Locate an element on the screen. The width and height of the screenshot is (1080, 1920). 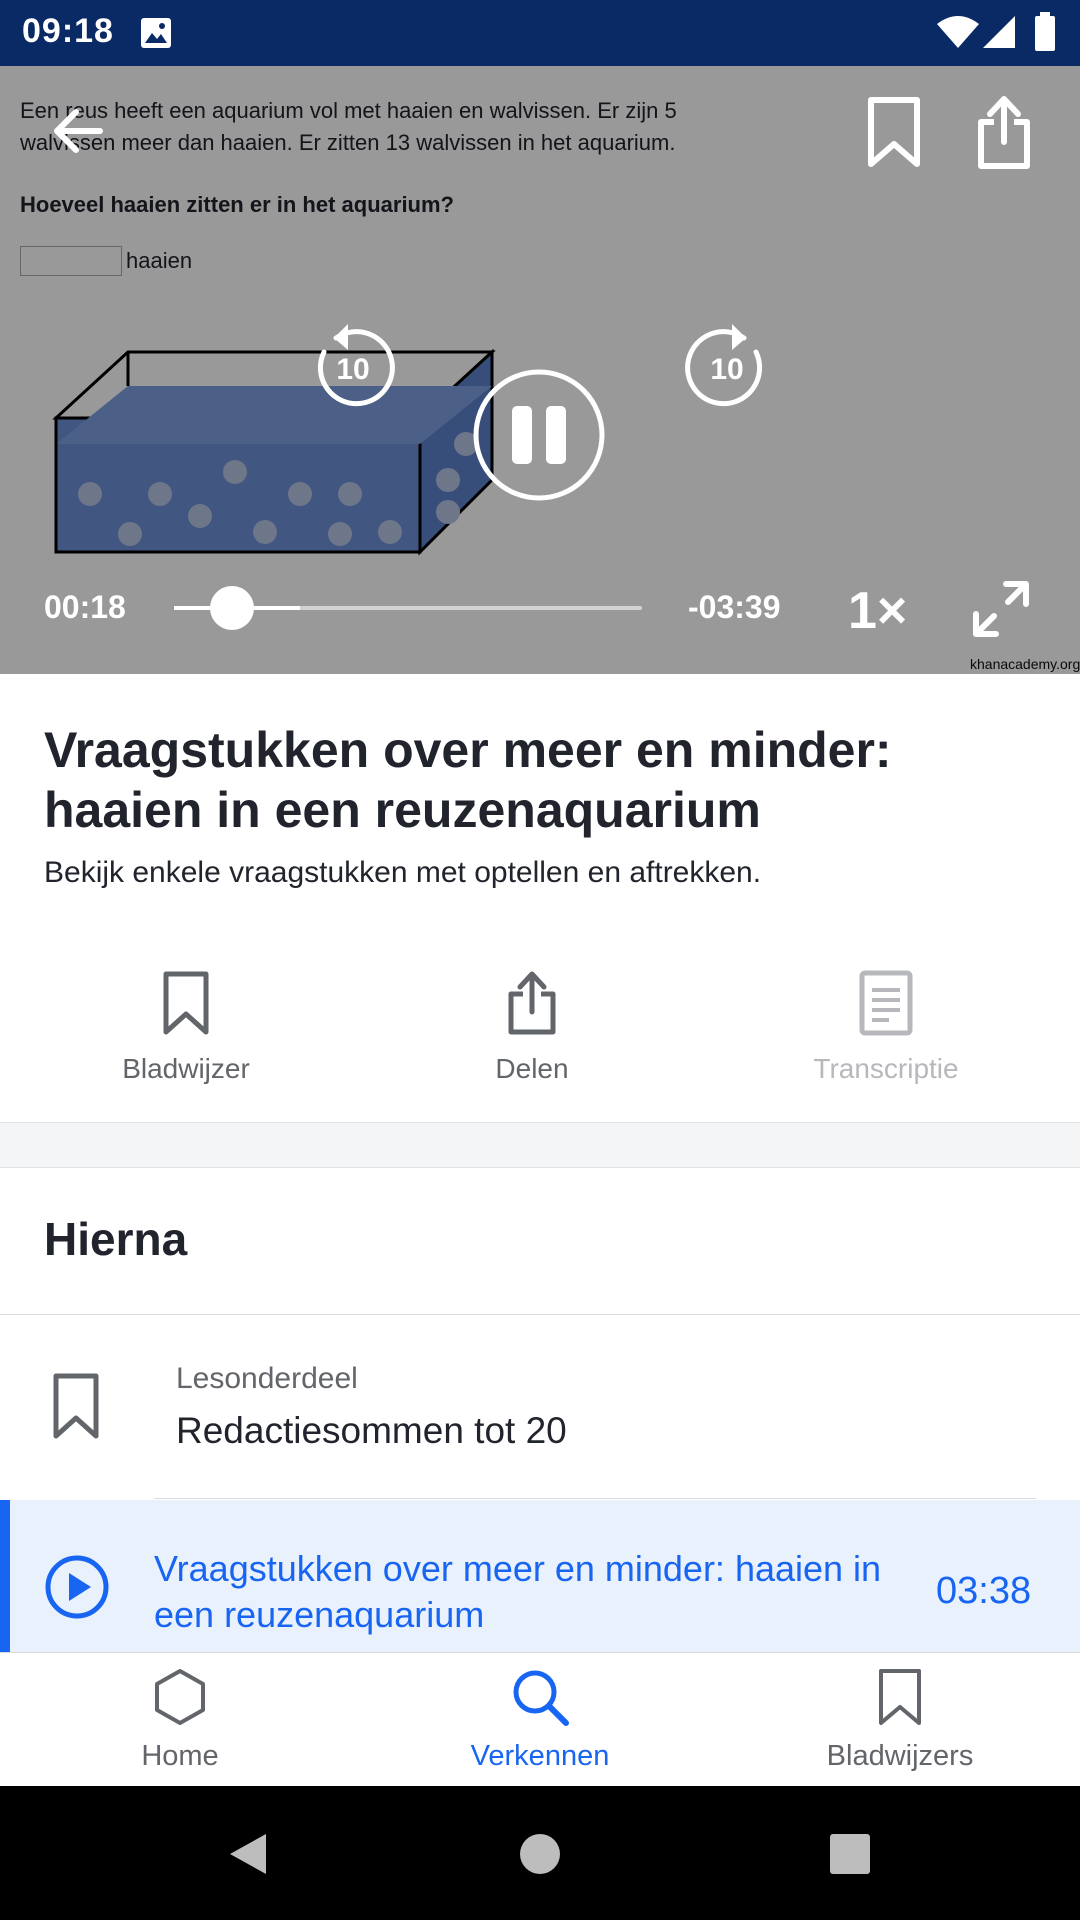
up-next-heading: Hierna is located at coordinates (116, 1239).